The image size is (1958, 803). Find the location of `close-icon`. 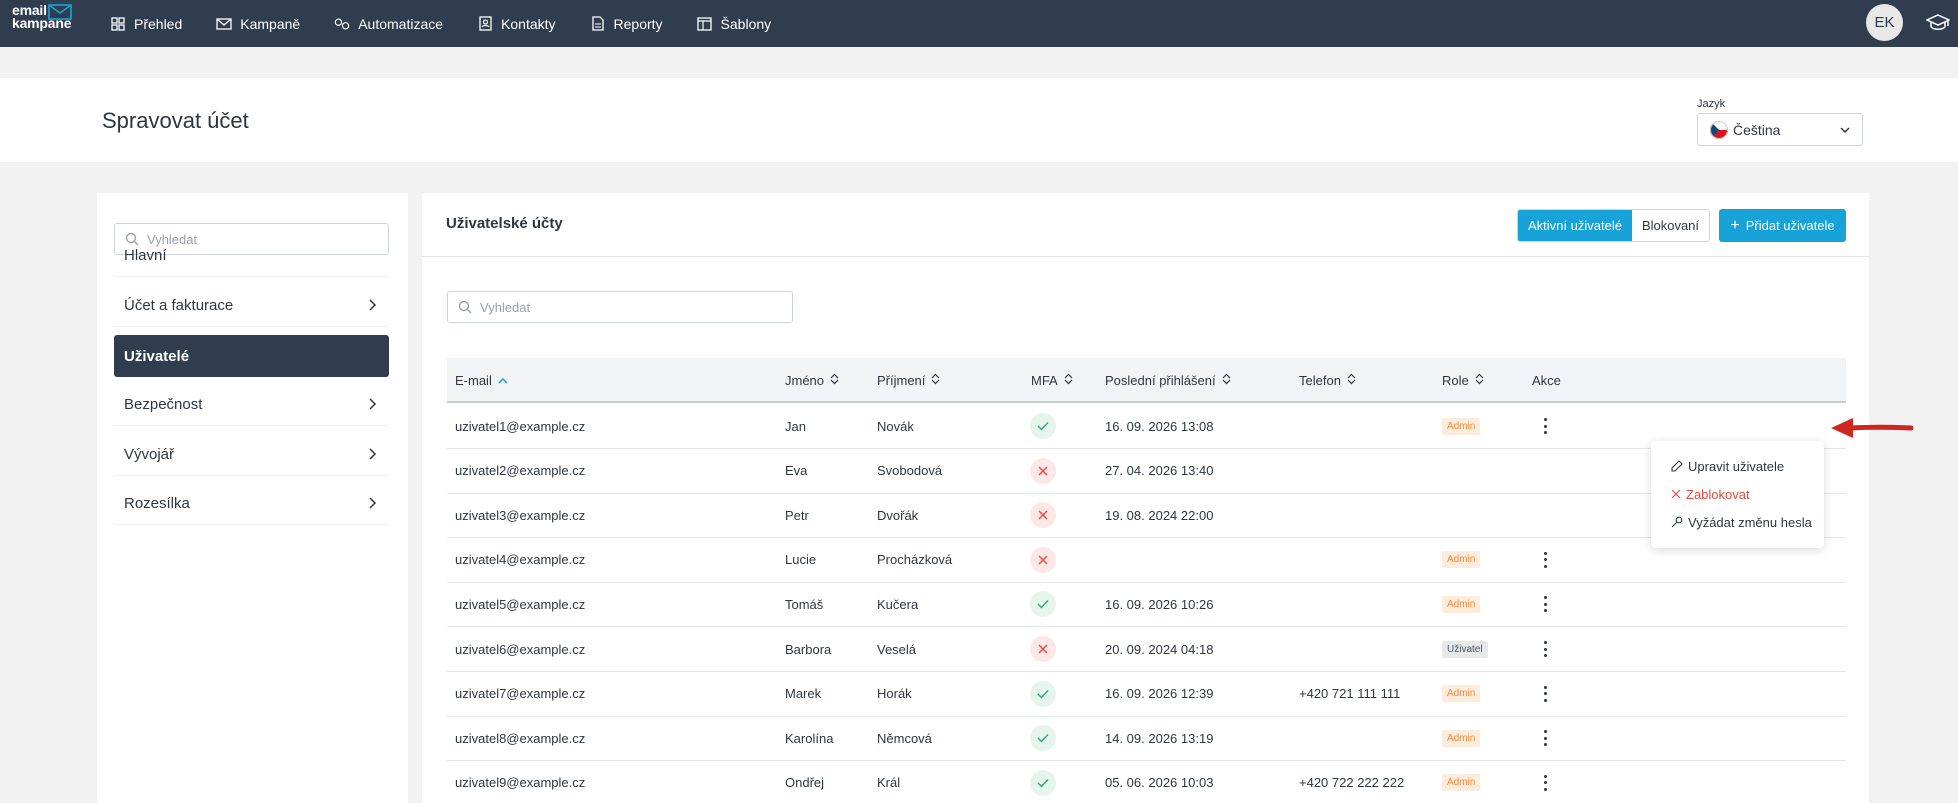

close-icon is located at coordinates (1043, 470).